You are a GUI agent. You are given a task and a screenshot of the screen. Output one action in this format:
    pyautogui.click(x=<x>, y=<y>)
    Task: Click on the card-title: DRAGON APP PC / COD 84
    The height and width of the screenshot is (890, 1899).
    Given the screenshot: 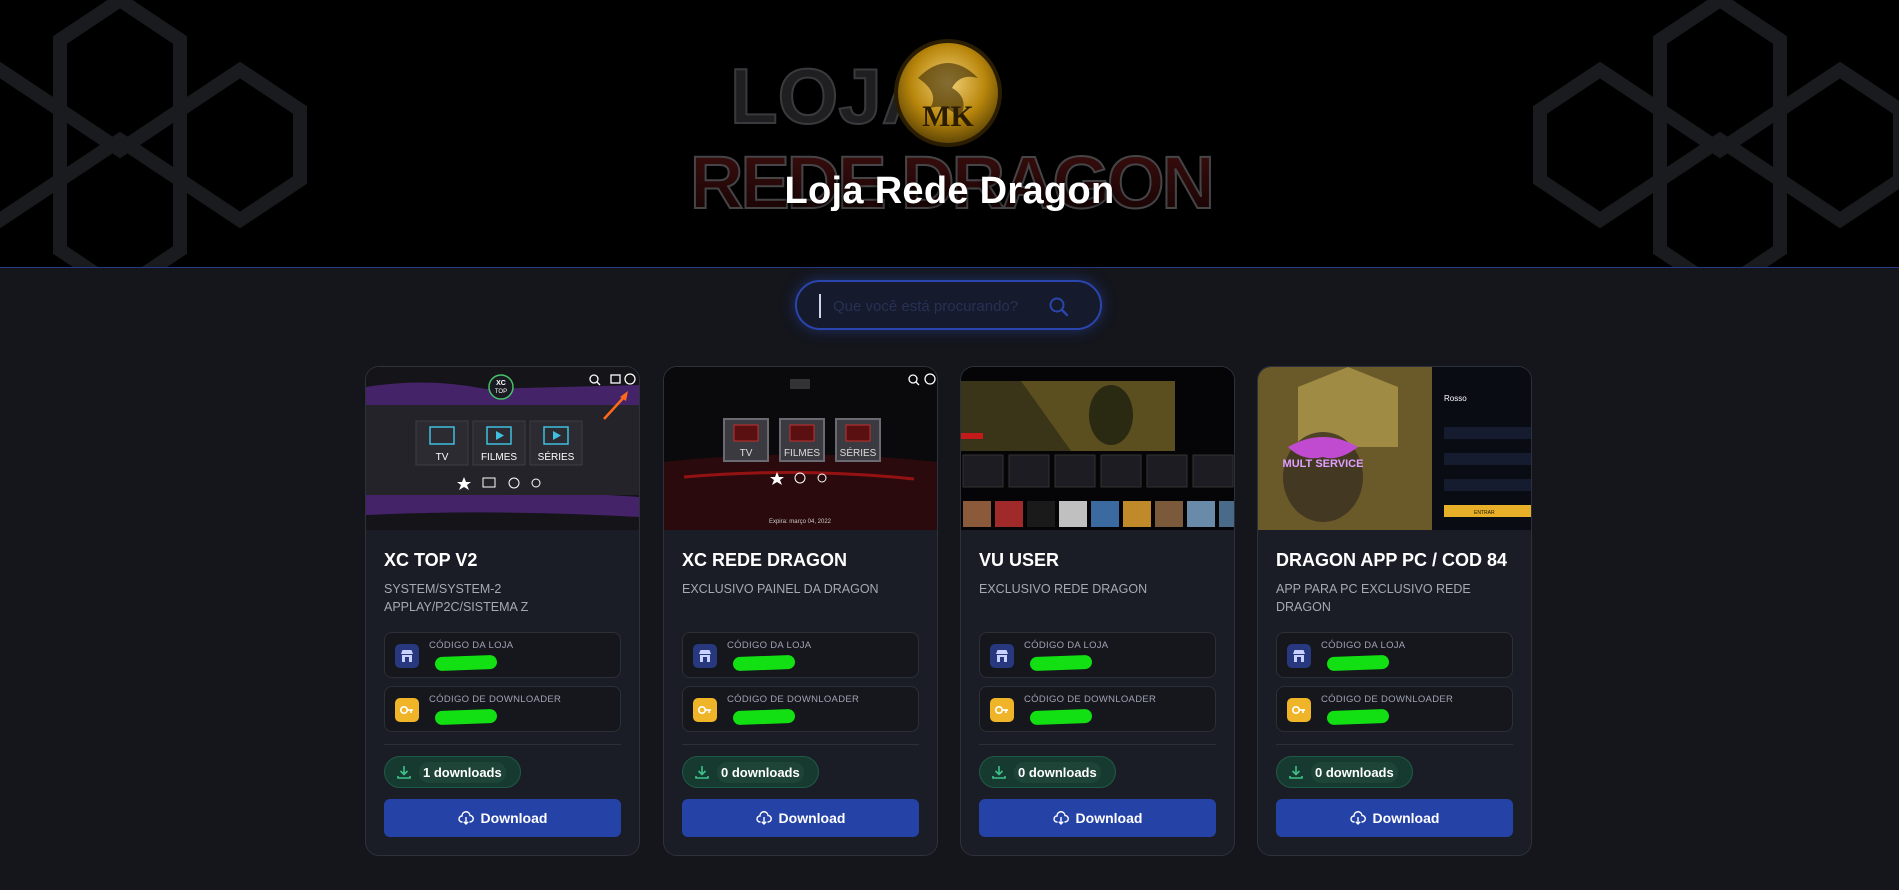 What is the action you would take?
    pyautogui.click(x=1392, y=560)
    